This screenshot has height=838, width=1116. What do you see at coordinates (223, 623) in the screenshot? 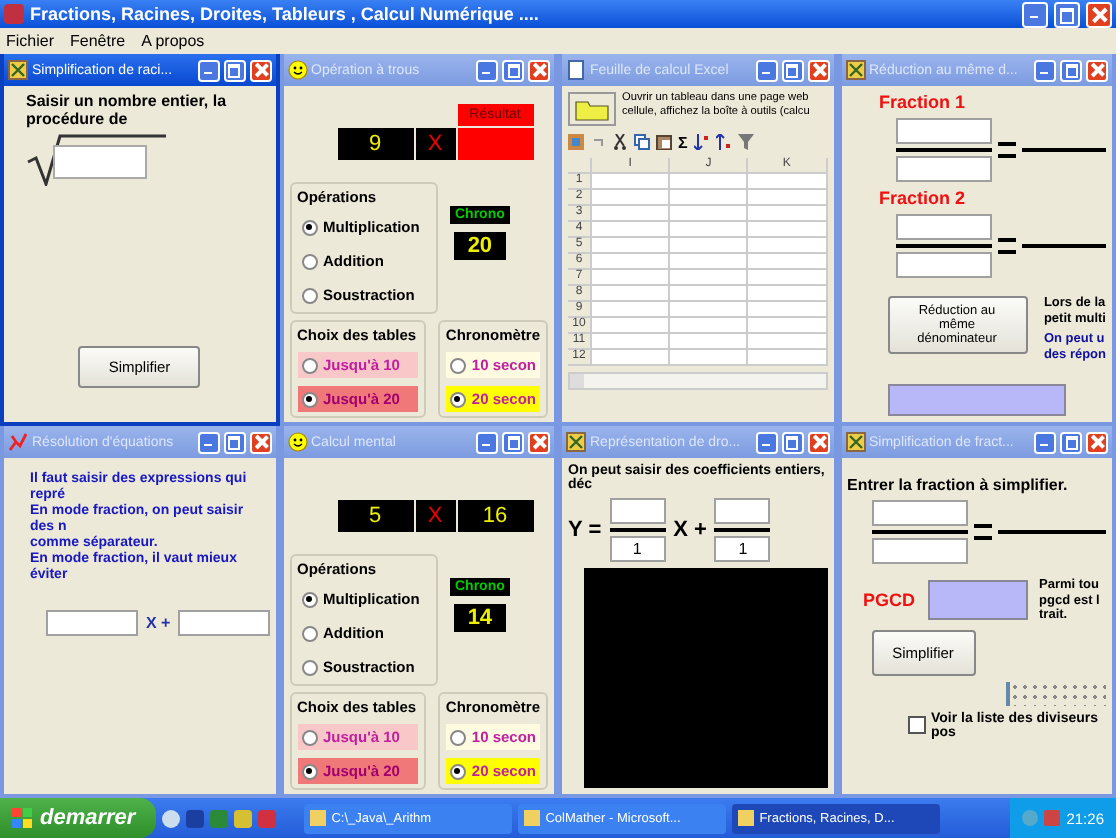
I see `constant-field` at bounding box center [223, 623].